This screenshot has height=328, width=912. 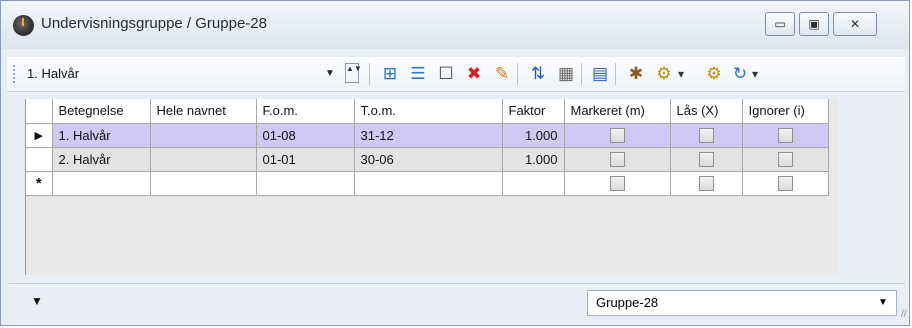 I want to click on status-bar: ▼ Gruppe-28 ▼, so click(x=456, y=302).